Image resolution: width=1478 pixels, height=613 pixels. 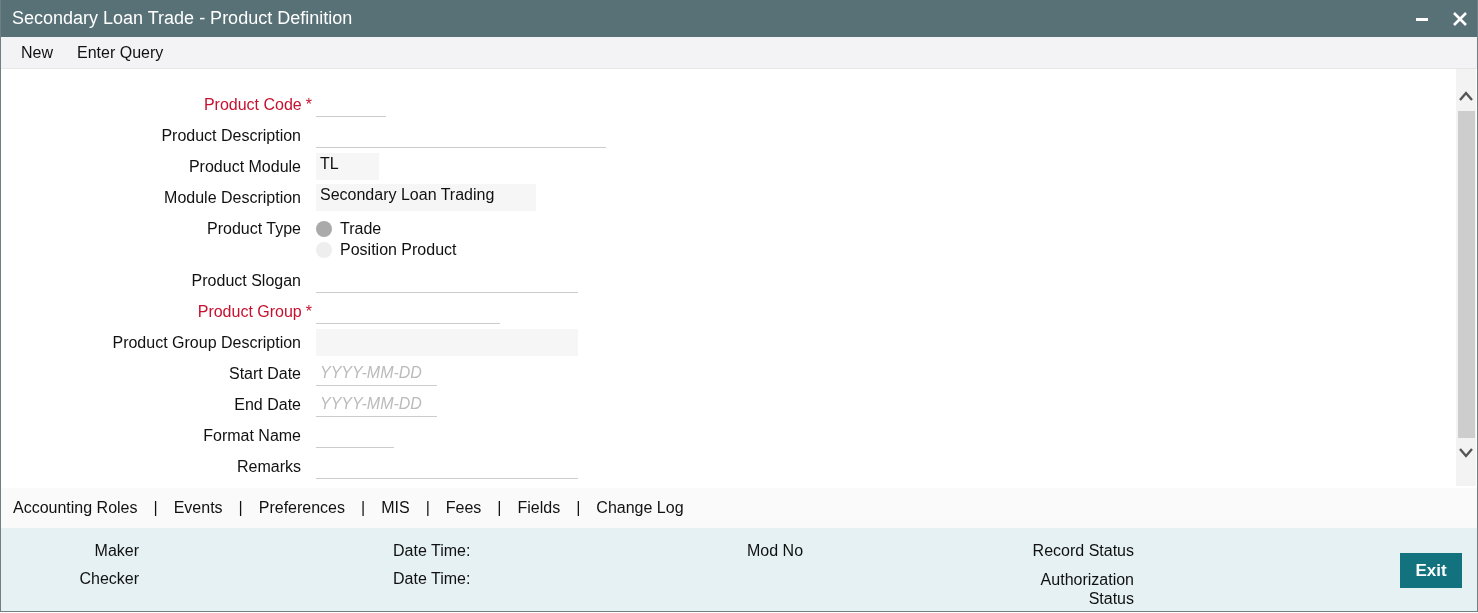 I want to click on radio-button, so click(x=324, y=228).